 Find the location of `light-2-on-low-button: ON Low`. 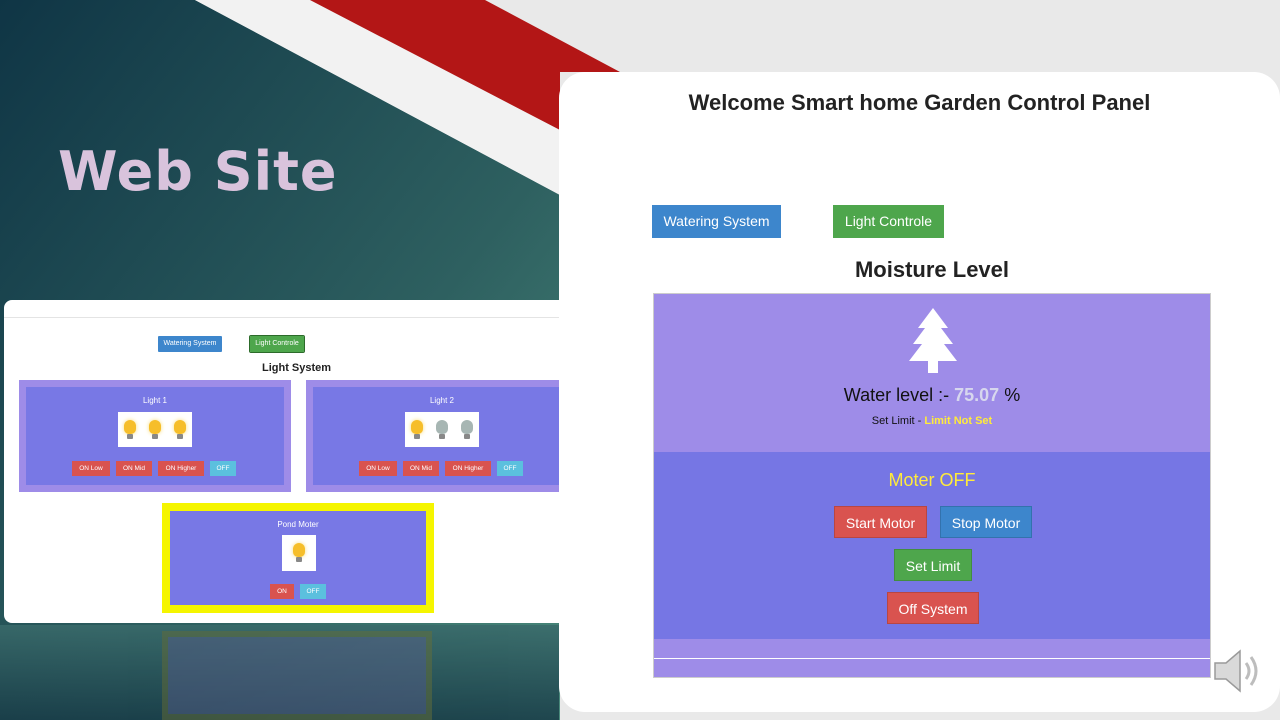

light-2-on-low-button: ON Low is located at coordinates (378, 468).